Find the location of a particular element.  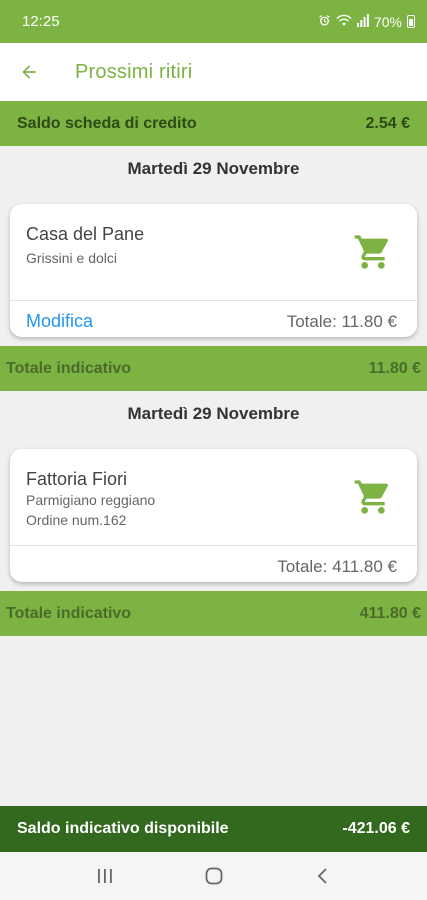

status-icons: 70% is located at coordinates (366, 21).